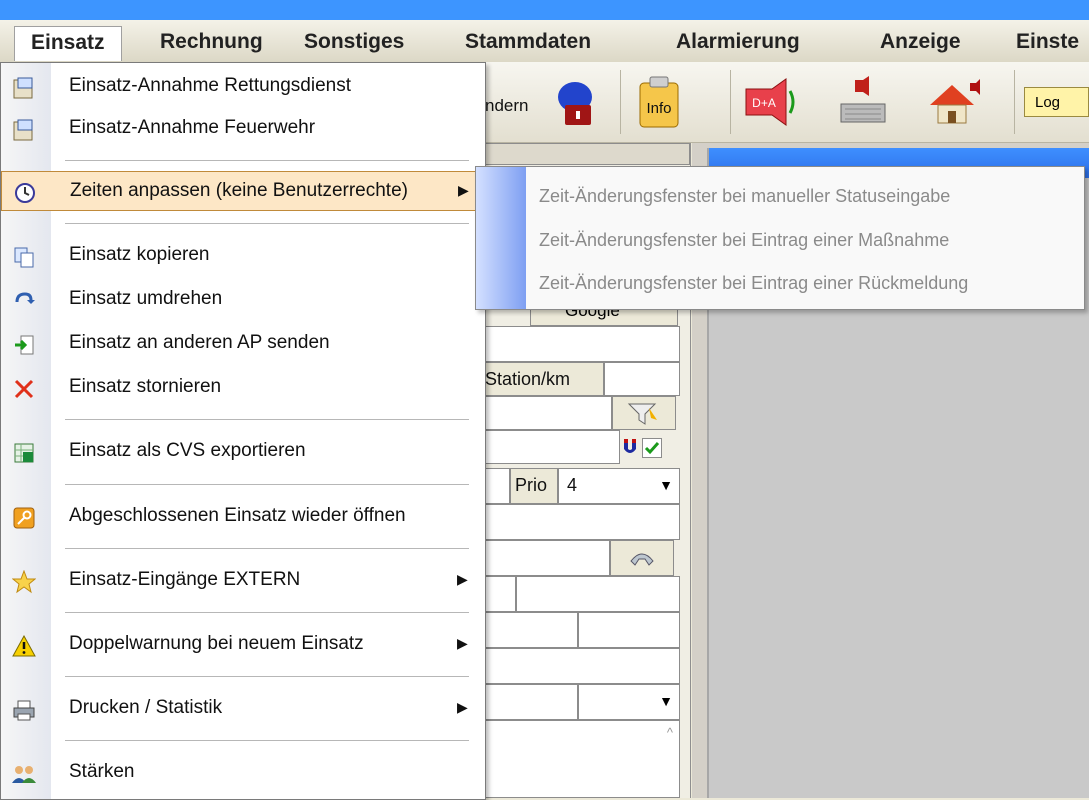  Describe the element at coordinates (243, 517) in the screenshot. I see `menu-item-wieder-oeffnen: Abgeschlossenen Einsatz wieder öffnen` at that location.